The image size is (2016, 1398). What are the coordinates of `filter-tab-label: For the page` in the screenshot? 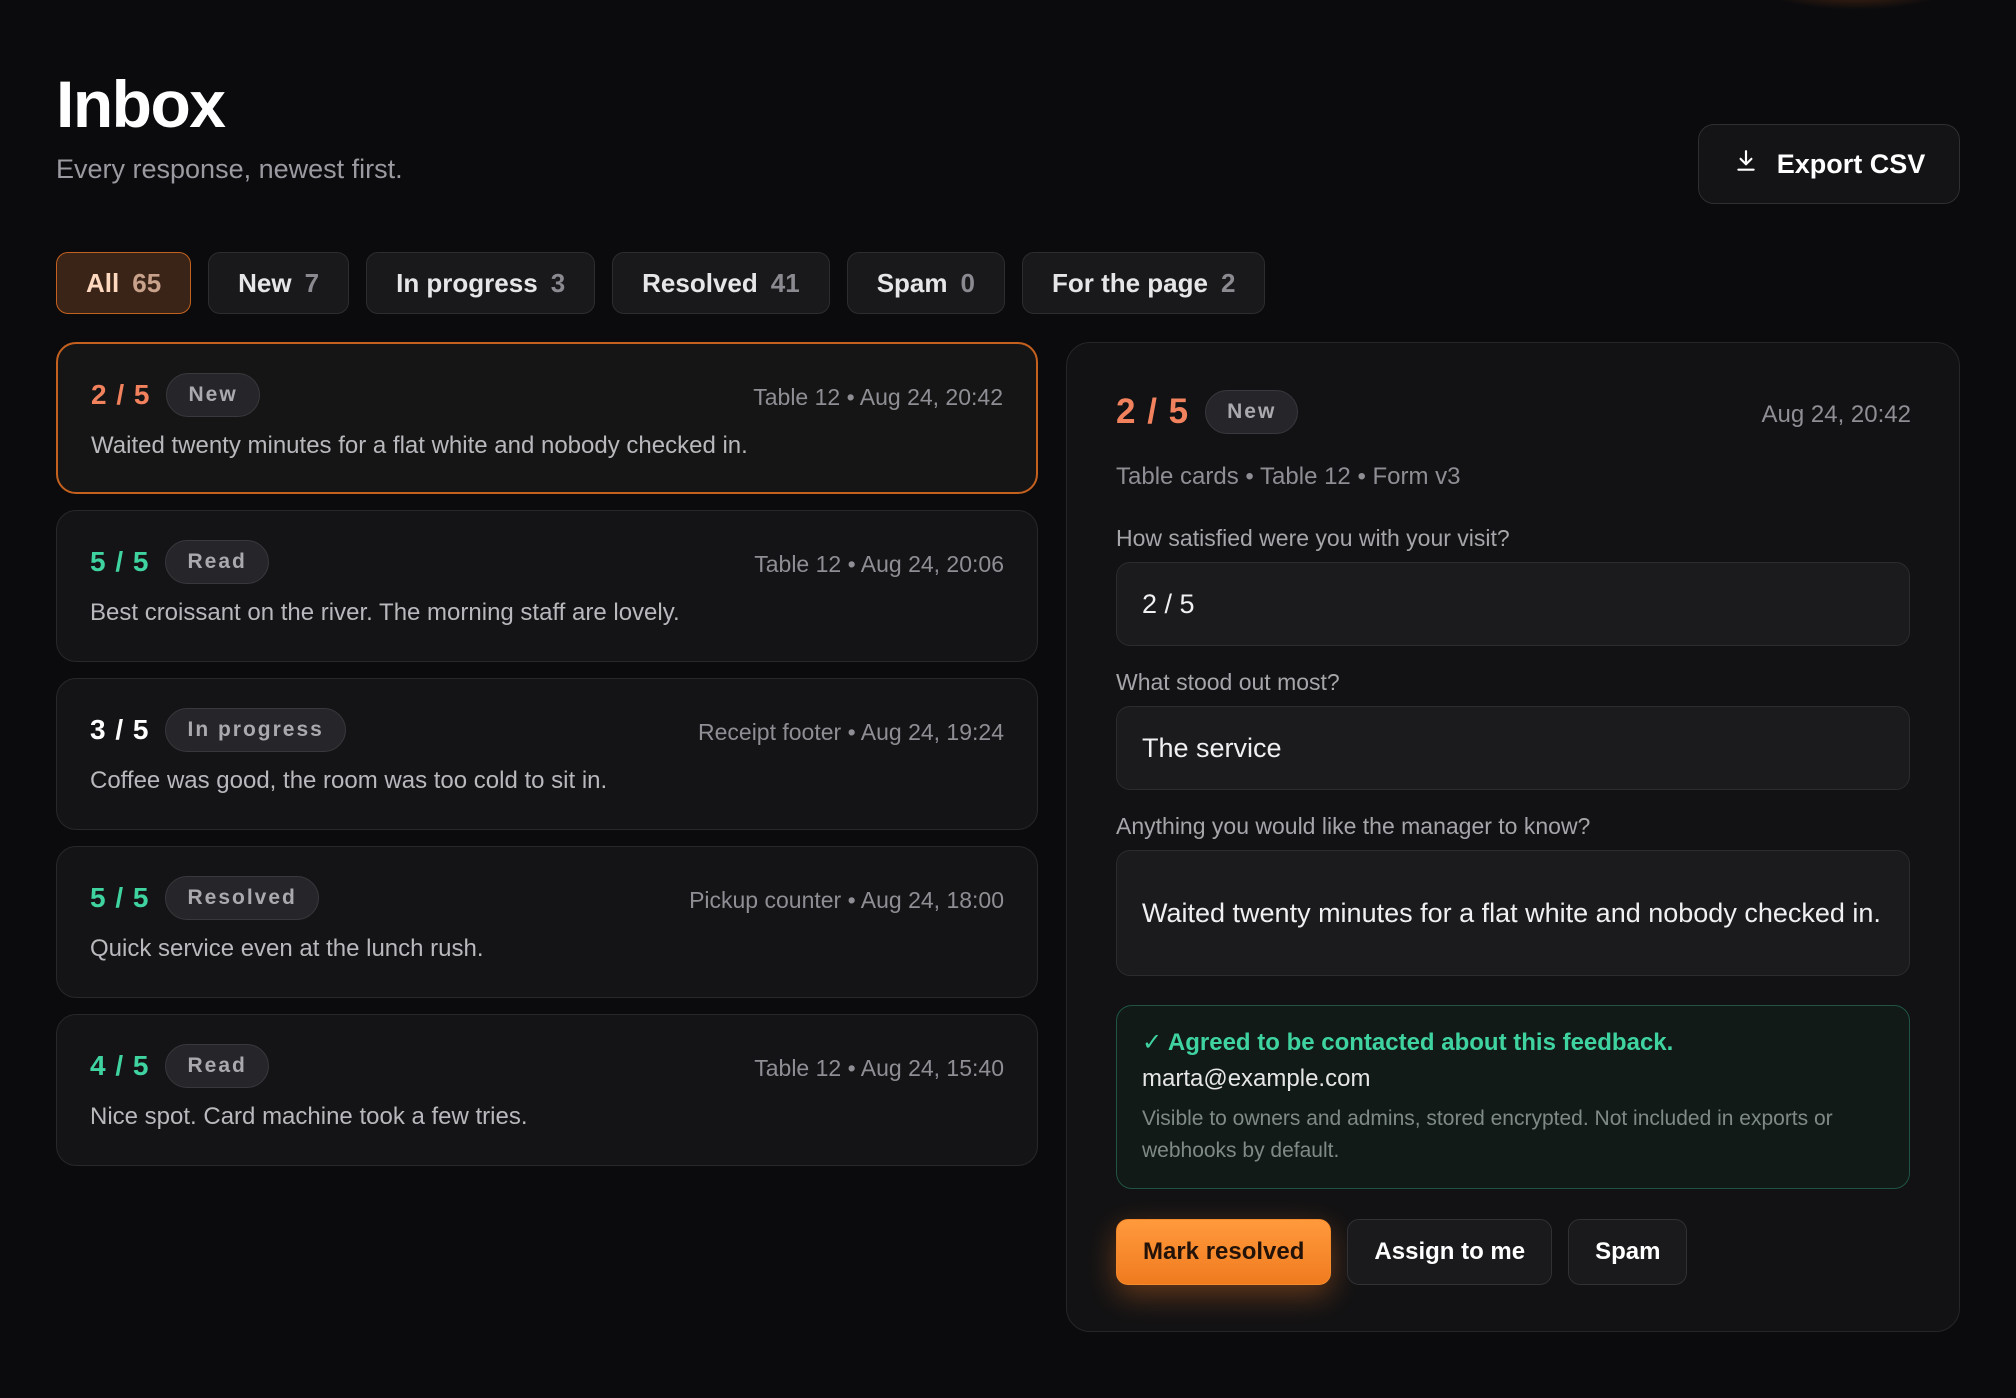 It's located at (1129, 282).